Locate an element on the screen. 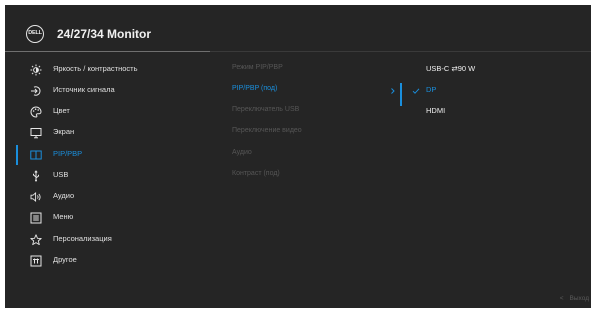 This screenshot has height=311, width=594. chevron-left-icon: < is located at coordinates (561, 298).